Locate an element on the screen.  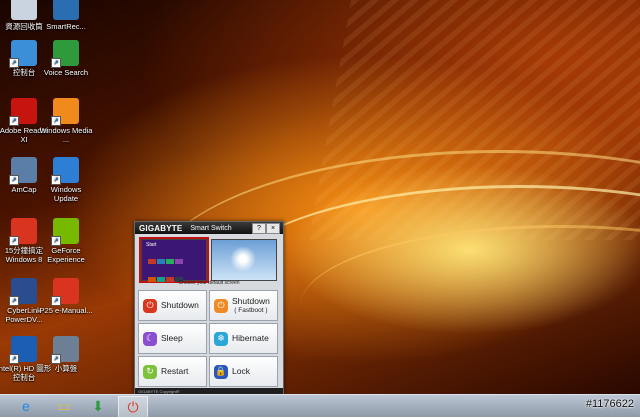
geforce-icon: ↗ is located at coordinates (65, 232).